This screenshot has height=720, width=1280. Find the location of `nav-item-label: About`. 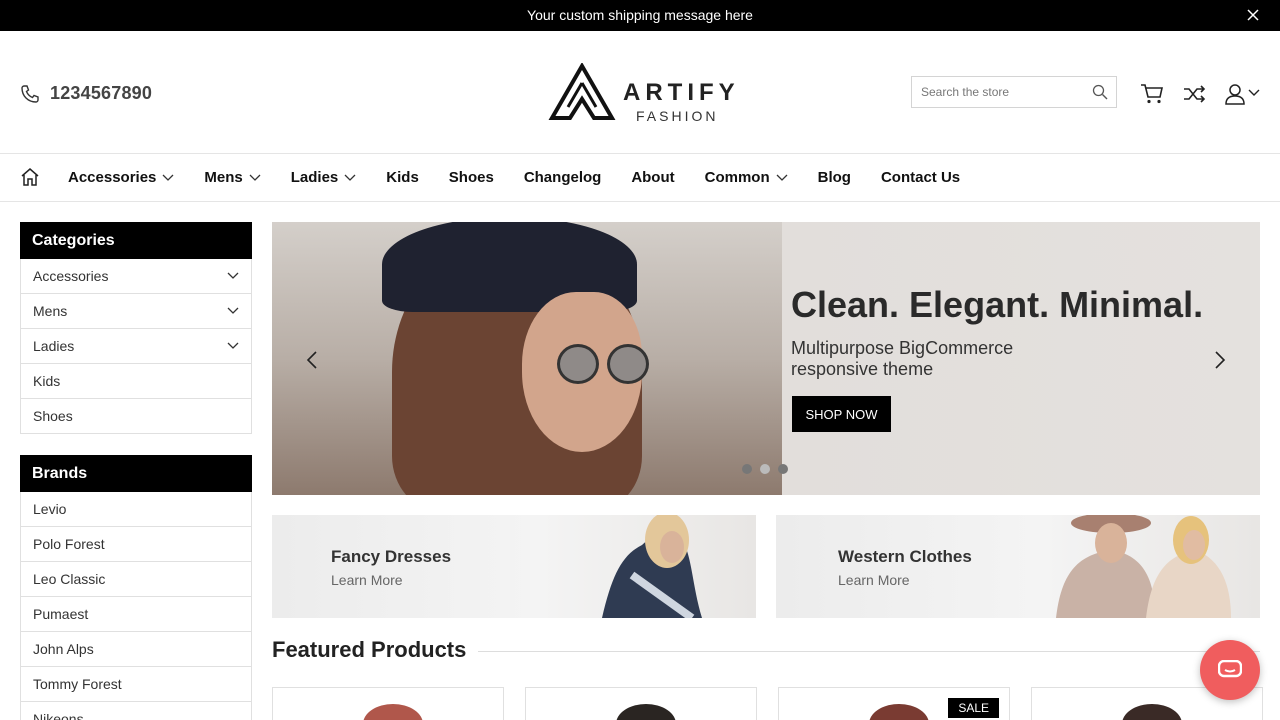

nav-item-label: About is located at coordinates (653, 177).